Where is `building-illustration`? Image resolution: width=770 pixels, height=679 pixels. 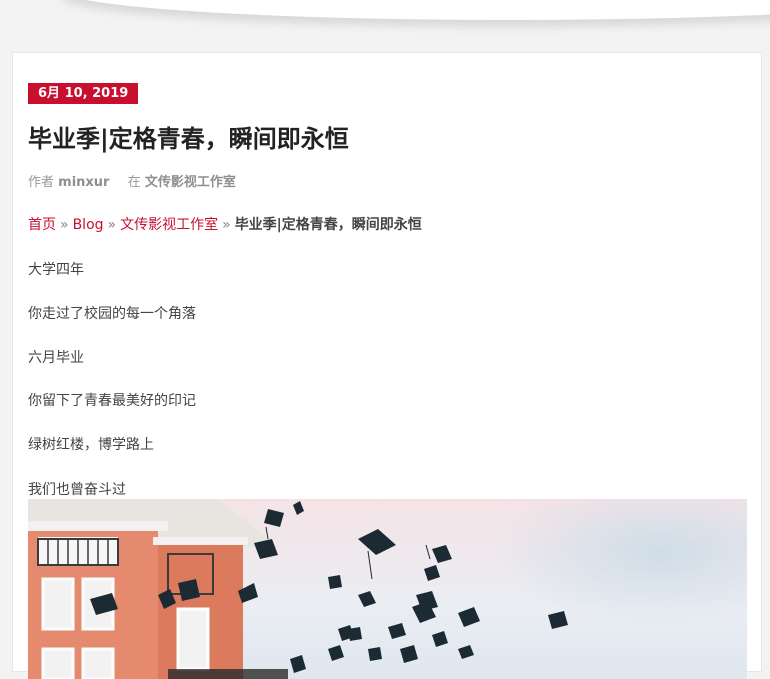
building-illustration is located at coordinates (153, 589).